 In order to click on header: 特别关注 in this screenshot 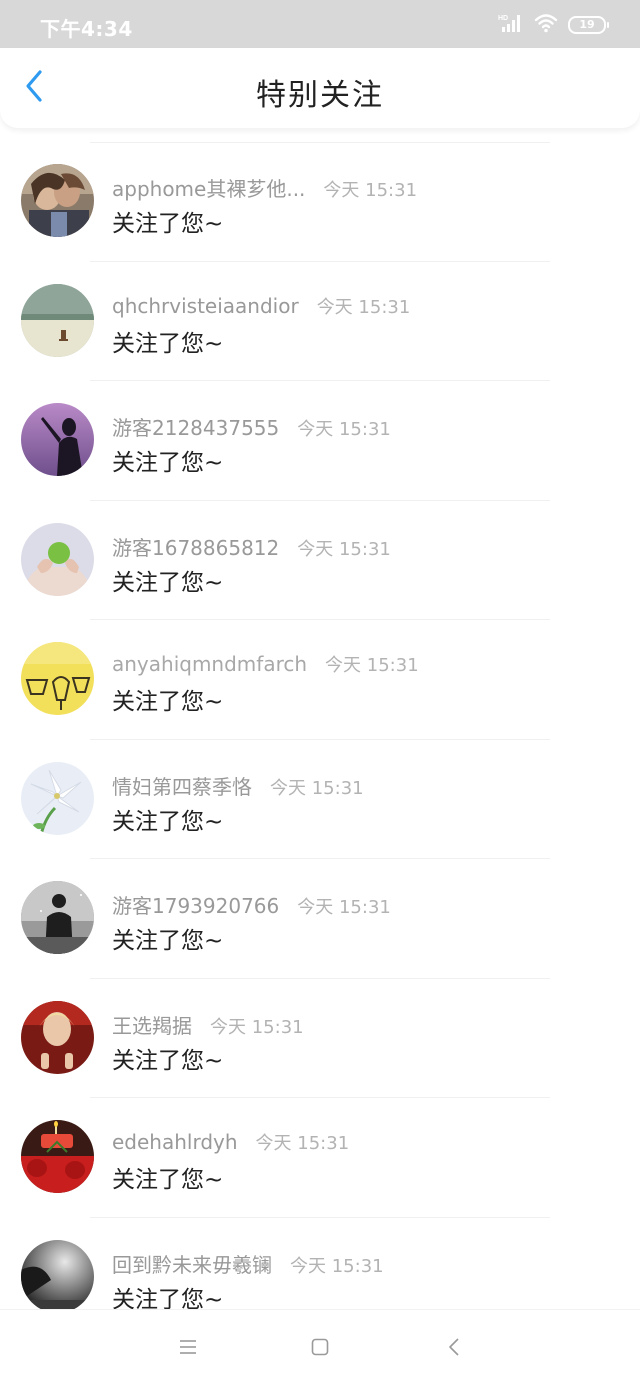, I will do `click(320, 88)`.